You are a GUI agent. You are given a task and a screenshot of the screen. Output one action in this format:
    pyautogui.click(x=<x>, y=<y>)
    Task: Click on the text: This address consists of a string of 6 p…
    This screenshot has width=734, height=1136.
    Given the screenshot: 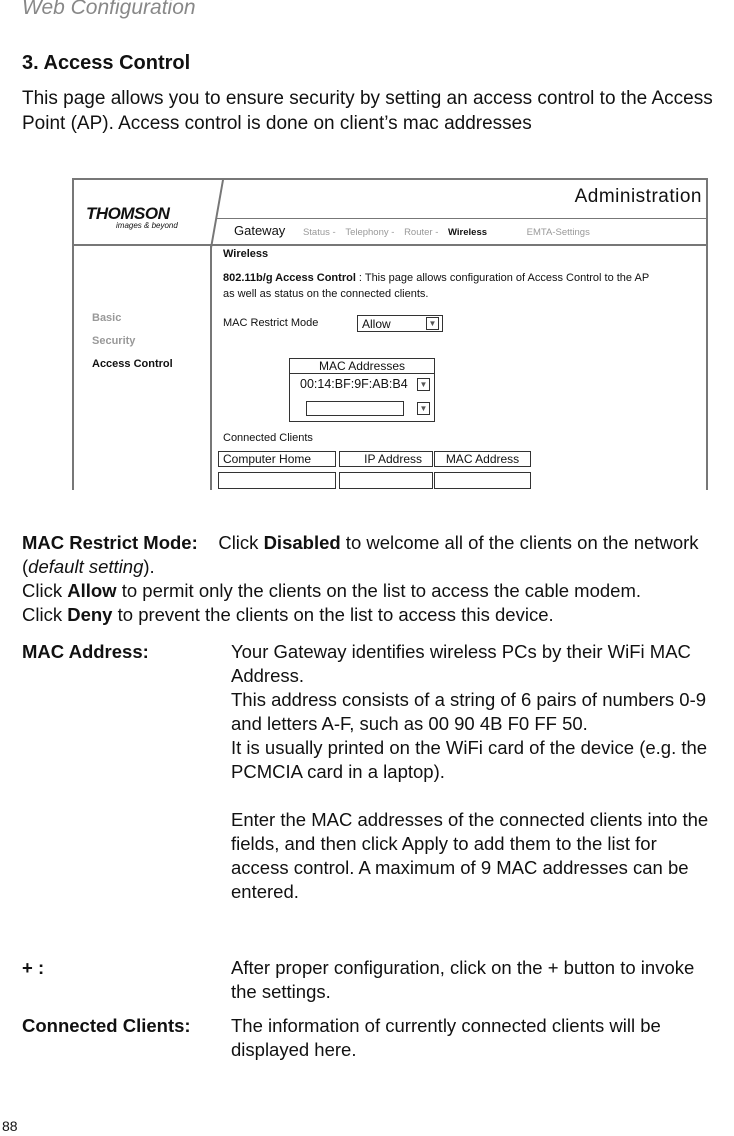 What is the action you would take?
    pyautogui.click(x=469, y=711)
    